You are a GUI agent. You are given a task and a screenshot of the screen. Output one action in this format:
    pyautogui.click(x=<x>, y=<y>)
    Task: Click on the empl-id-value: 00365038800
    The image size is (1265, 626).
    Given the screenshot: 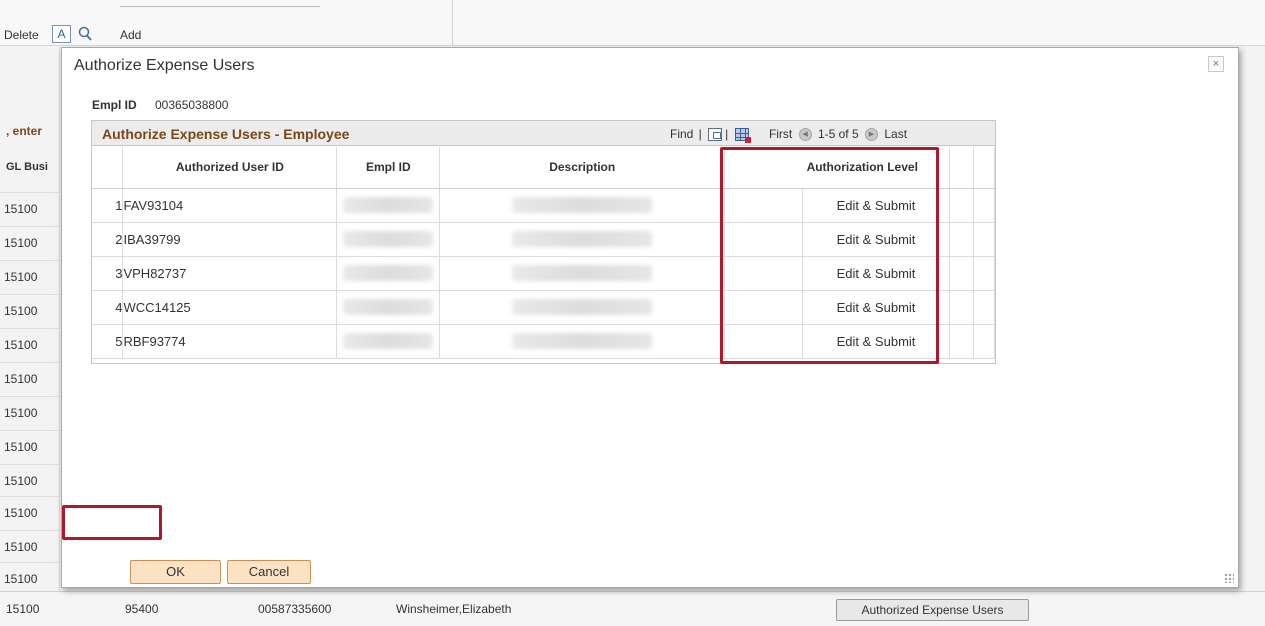 What is the action you would take?
    pyautogui.click(x=192, y=105)
    